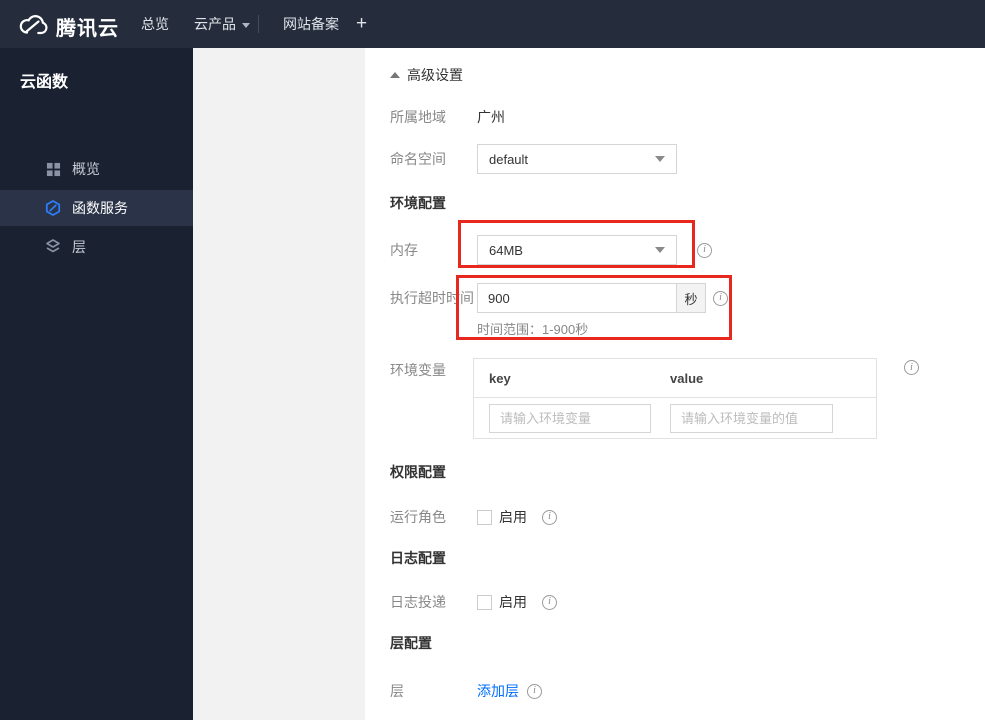 The image size is (985, 720). What do you see at coordinates (418, 370) in the screenshot?
I see `env-vars-label: 环境变量` at bounding box center [418, 370].